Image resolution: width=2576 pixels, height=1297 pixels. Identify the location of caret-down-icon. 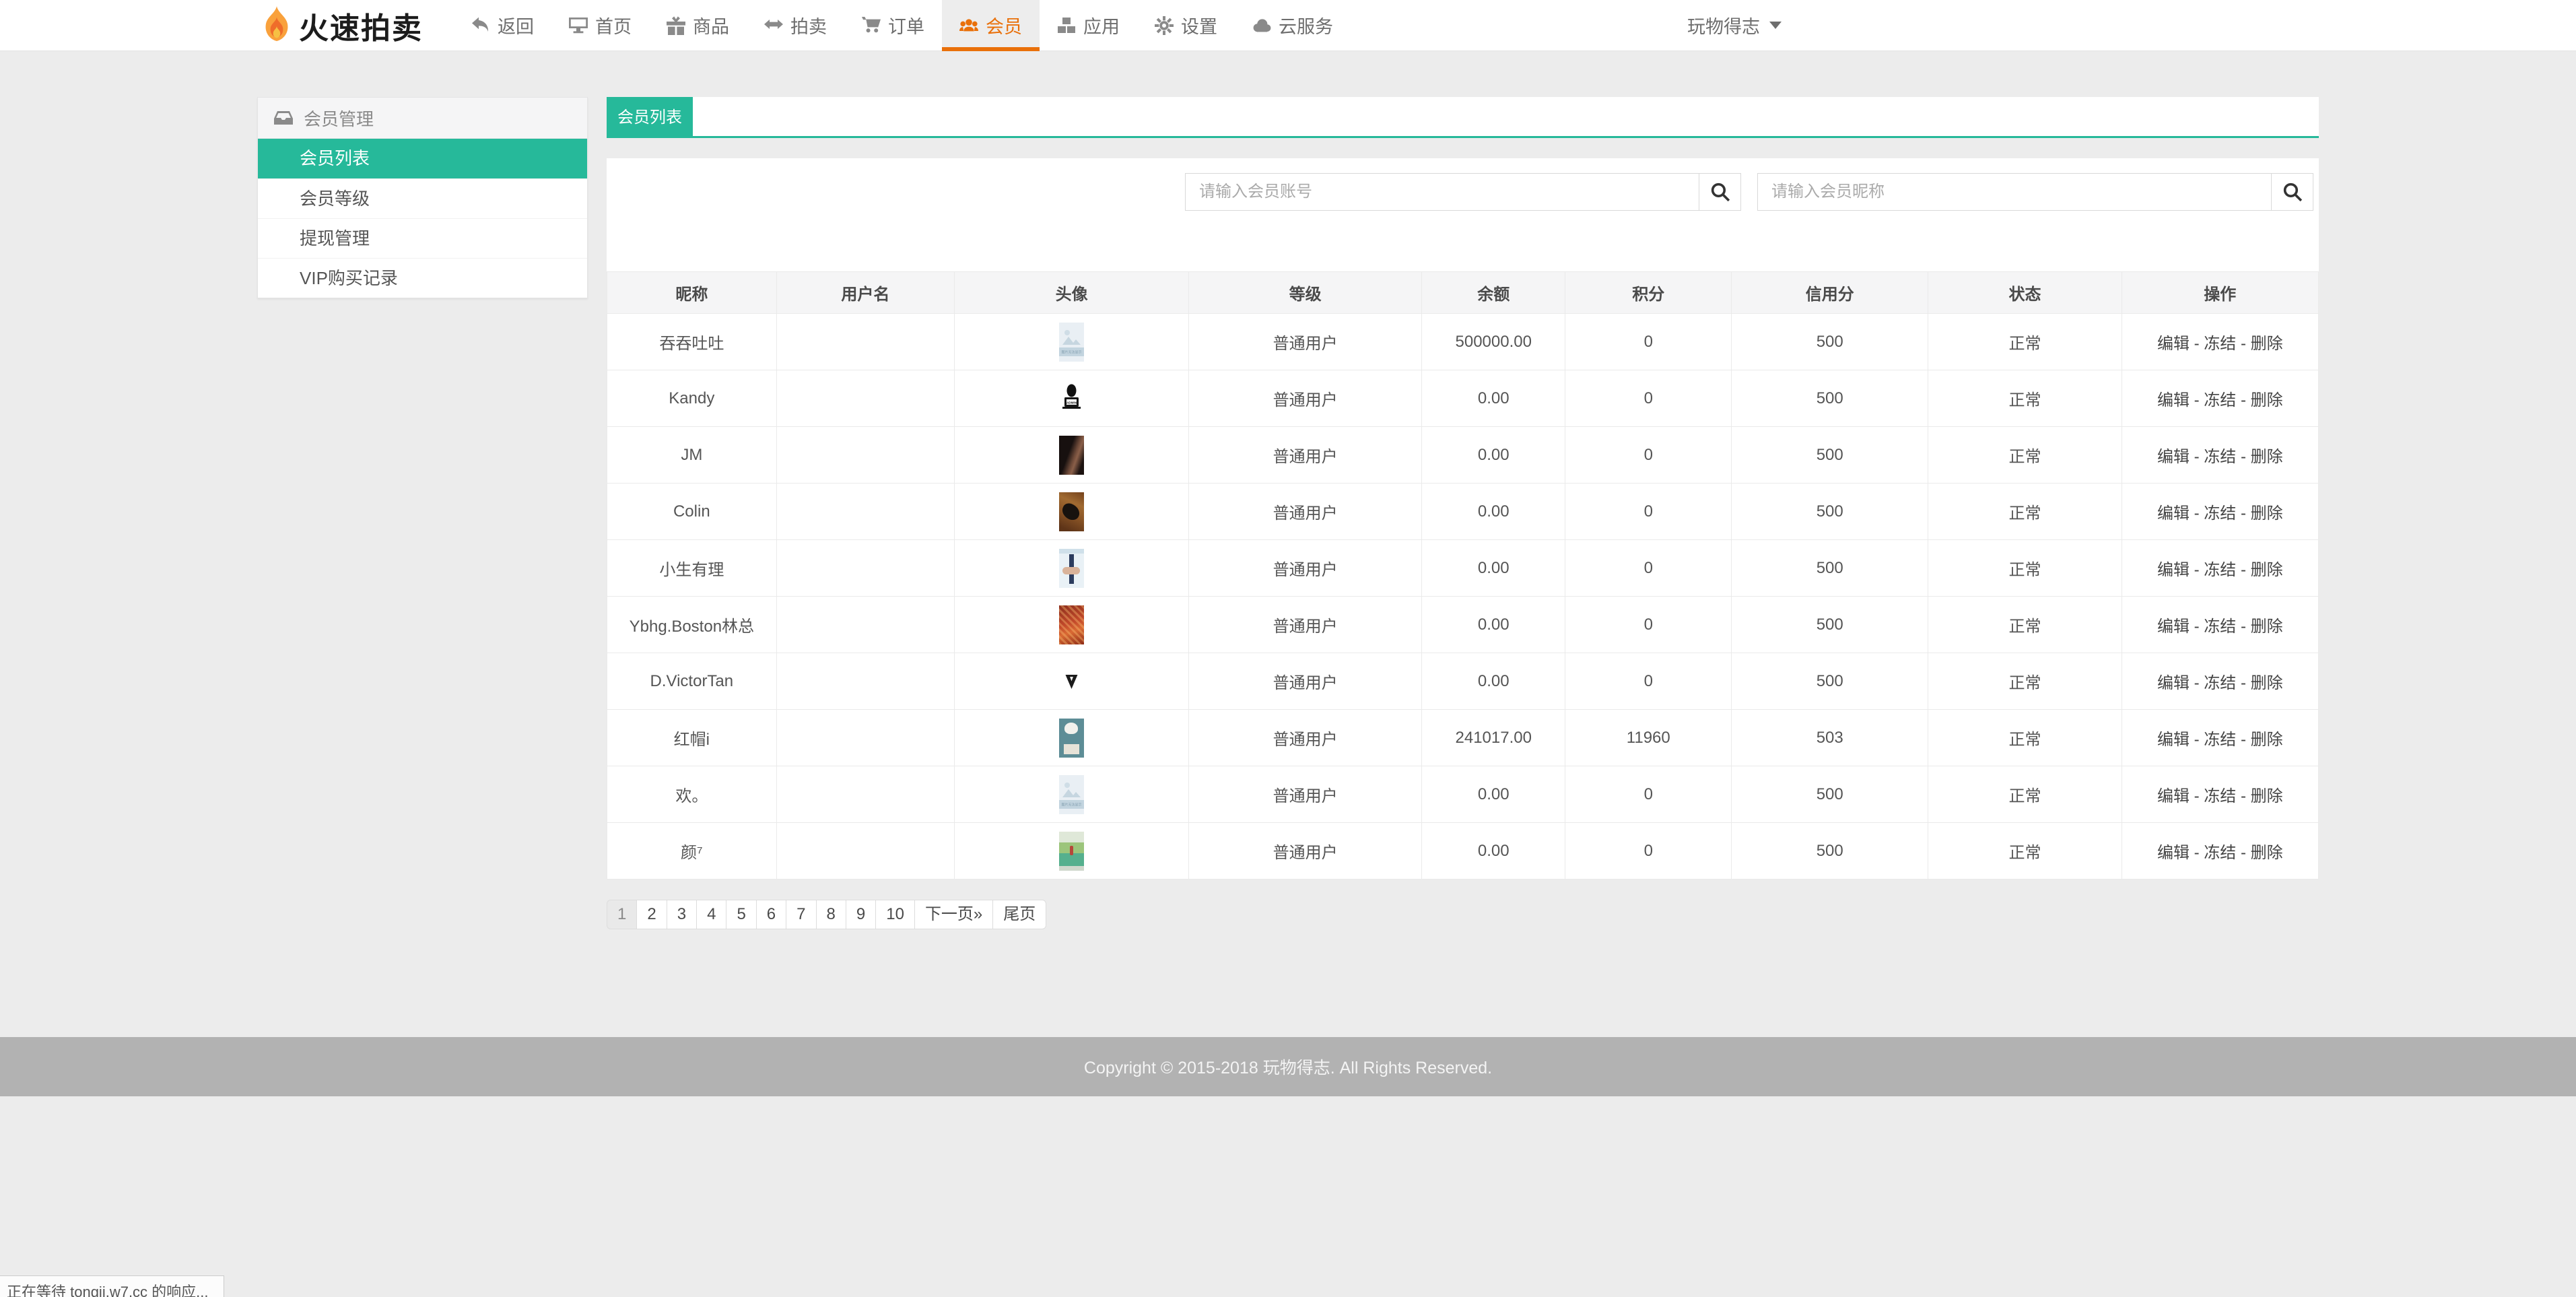
(1775, 25).